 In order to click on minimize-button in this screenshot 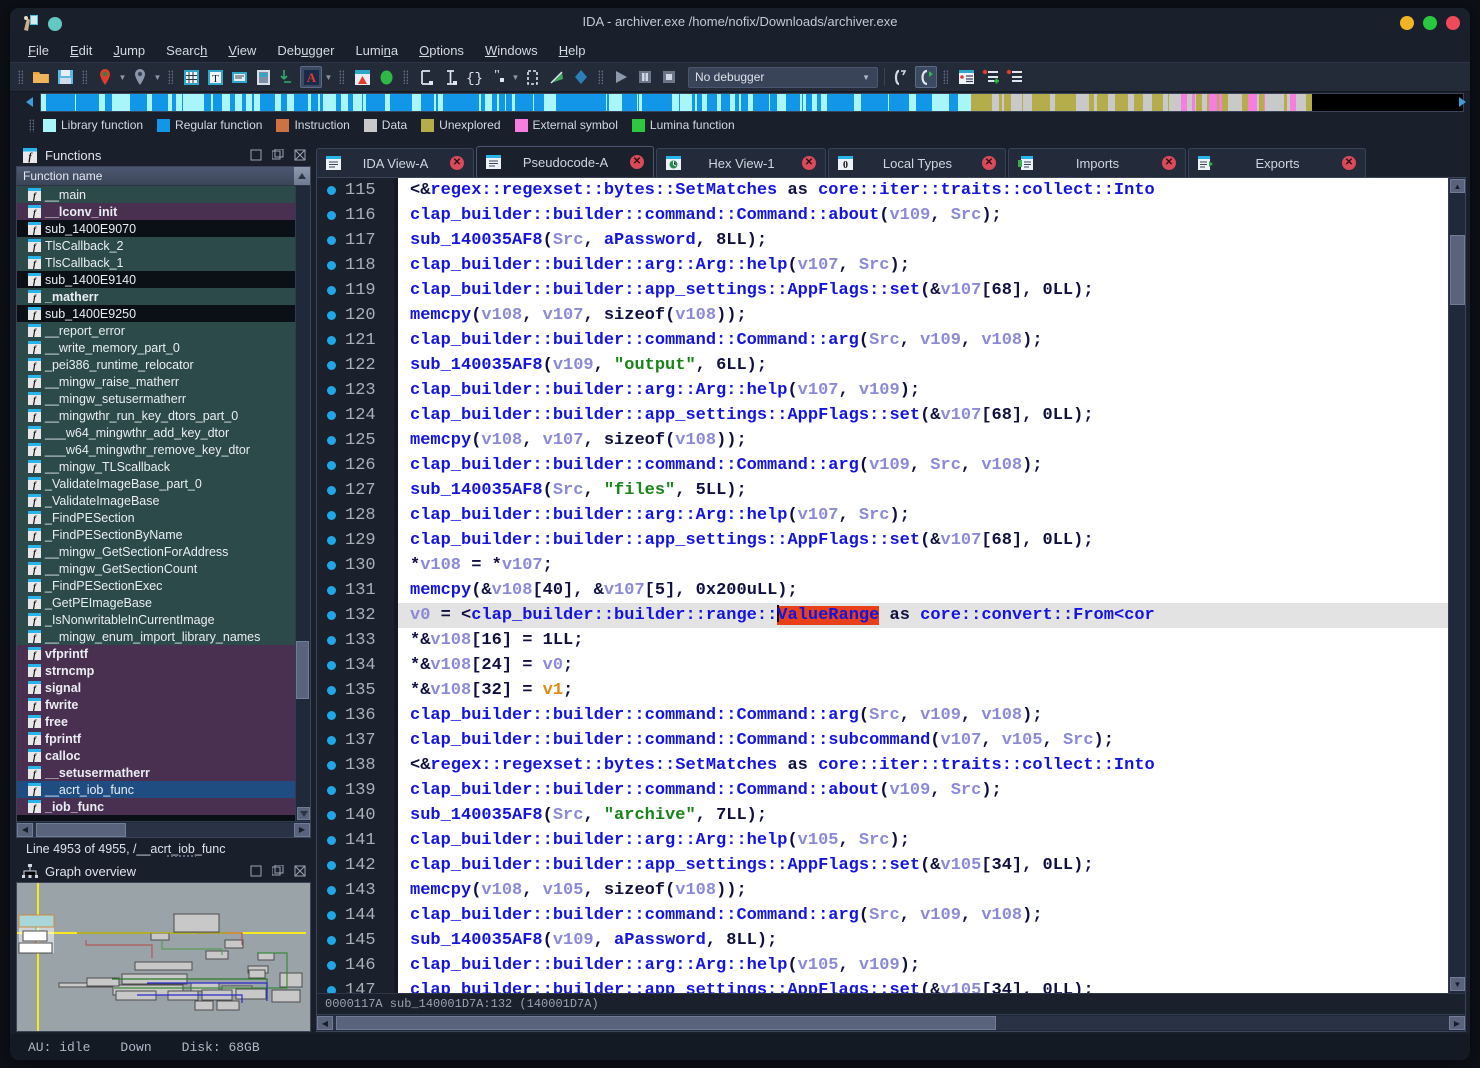, I will do `click(1407, 23)`.